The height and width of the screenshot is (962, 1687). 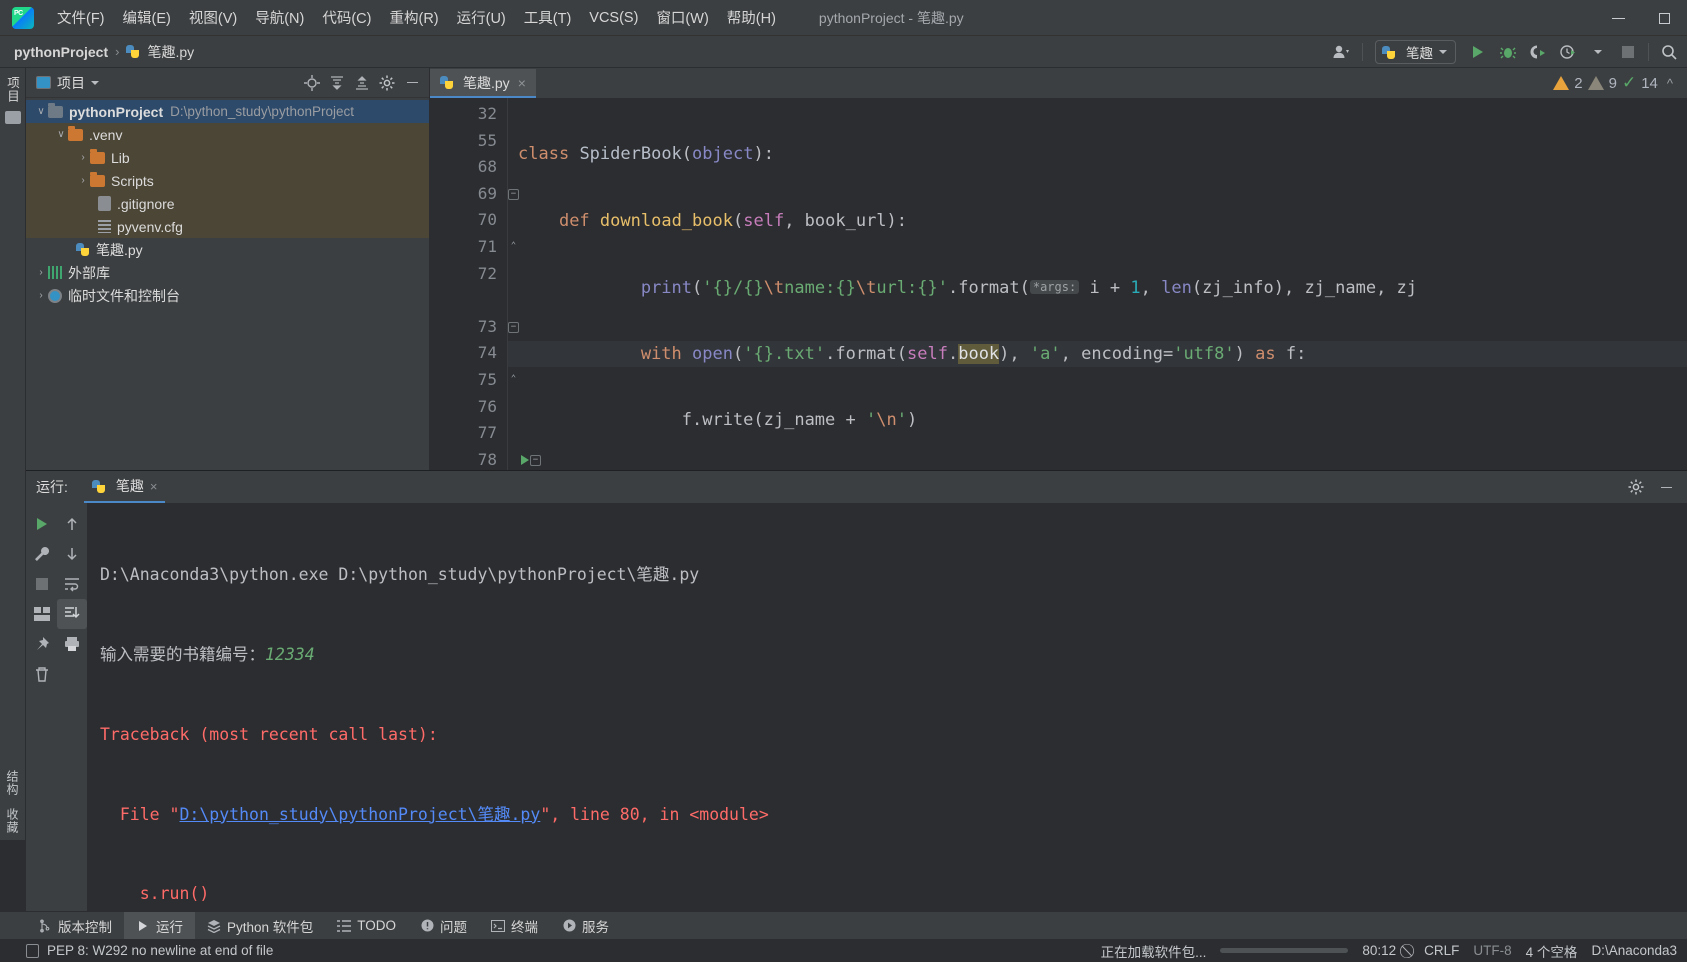 What do you see at coordinates (443, 926) in the screenshot?
I see `toolwindow-problems: 问题` at bounding box center [443, 926].